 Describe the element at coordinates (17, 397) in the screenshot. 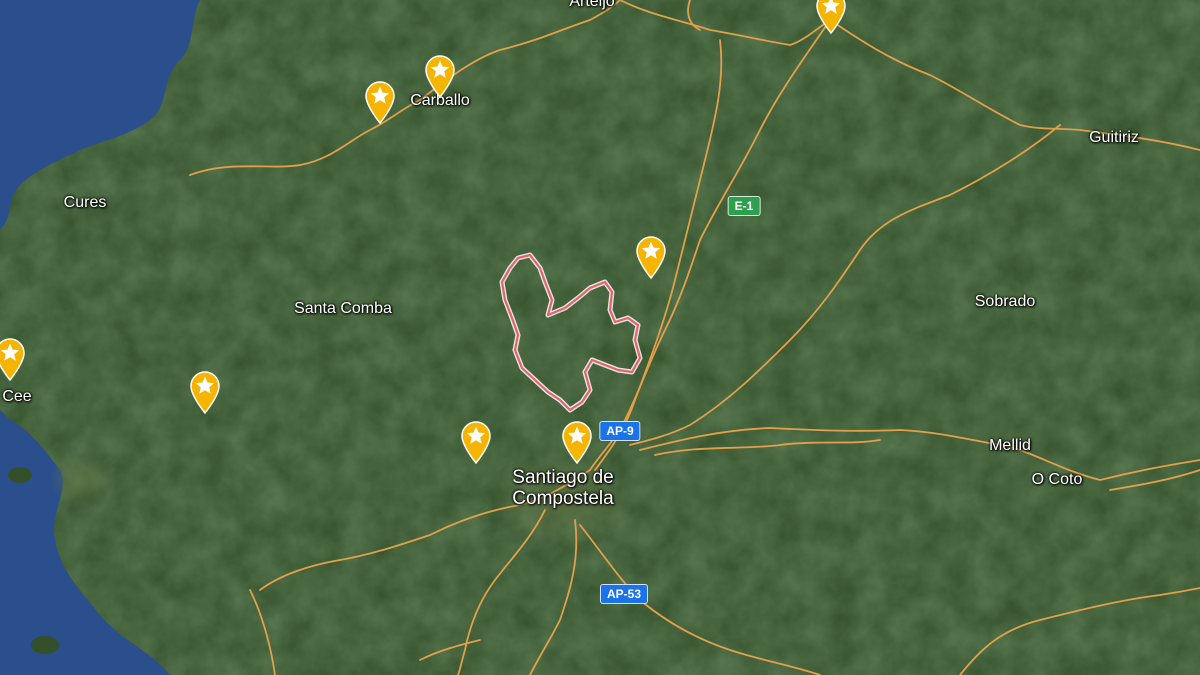

I see `label-cee: Cee` at that location.